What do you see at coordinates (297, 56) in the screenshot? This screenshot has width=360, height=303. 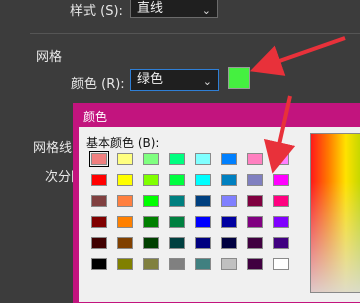 I see `arrow-to-swatch` at bounding box center [297, 56].